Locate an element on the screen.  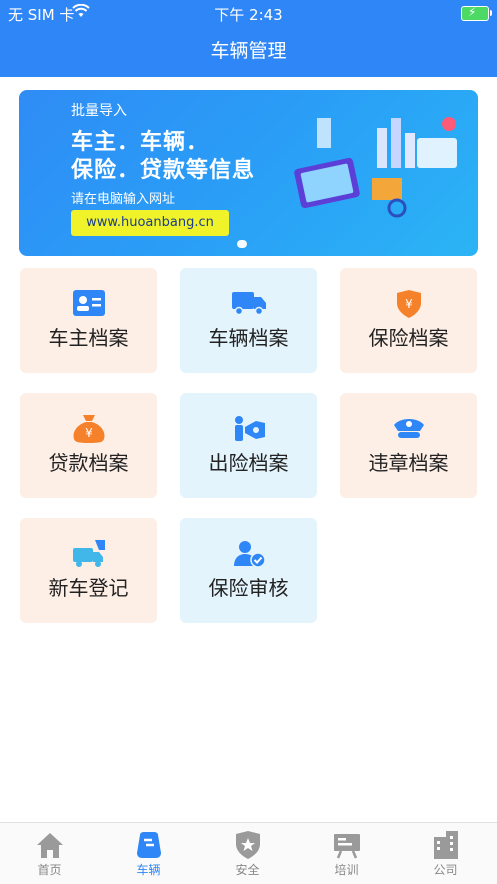
top-header: 无 SIM 卡 下午 2:43 ⚡ 车辆管理 is located at coordinates (248, 38).